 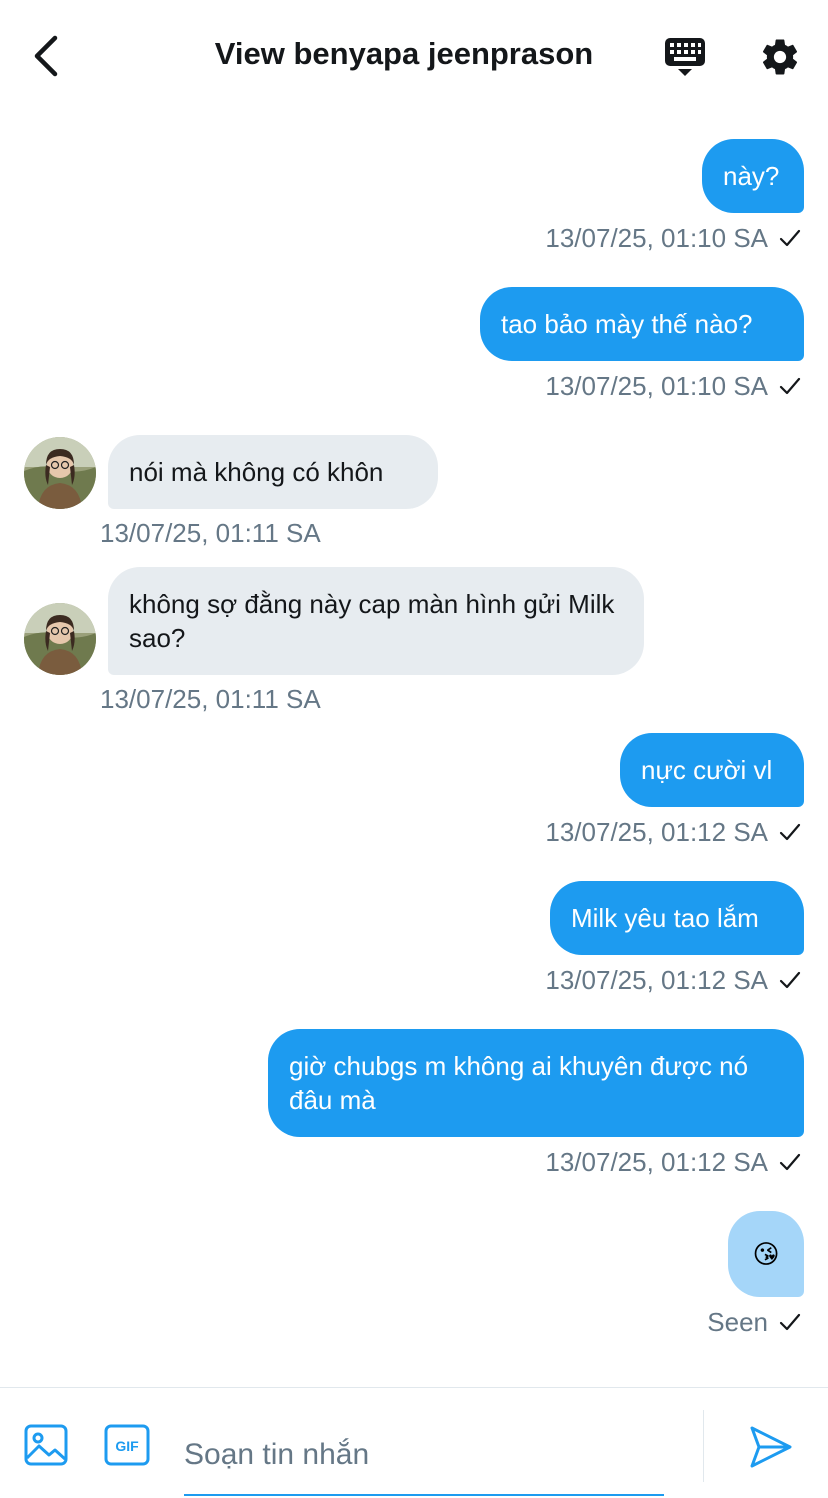 I want to click on emoji-text: 😘, so click(x=766, y=1254).